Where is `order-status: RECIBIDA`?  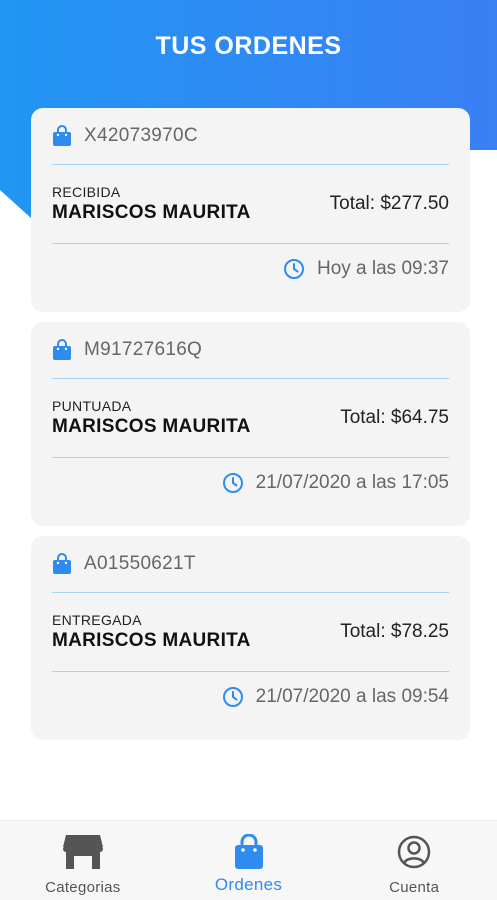 order-status: RECIBIDA is located at coordinates (86, 192).